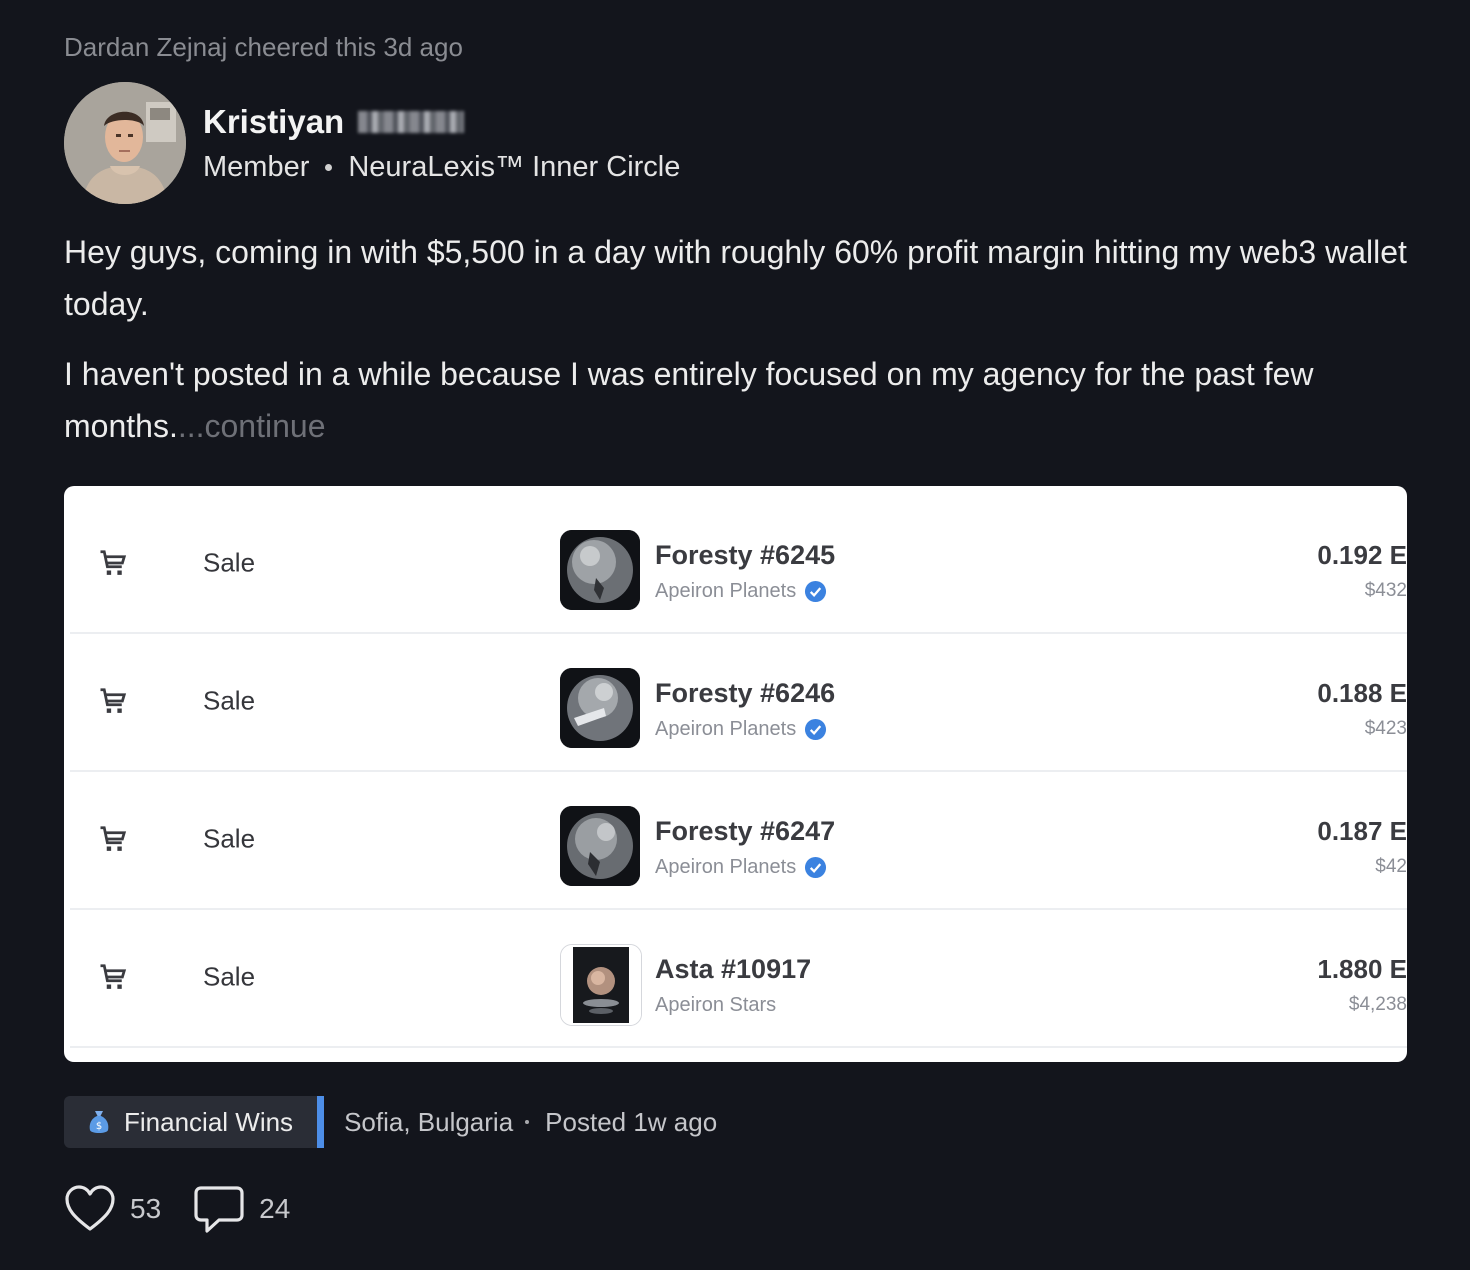  I want to click on like-button: 53, so click(112, 1209).